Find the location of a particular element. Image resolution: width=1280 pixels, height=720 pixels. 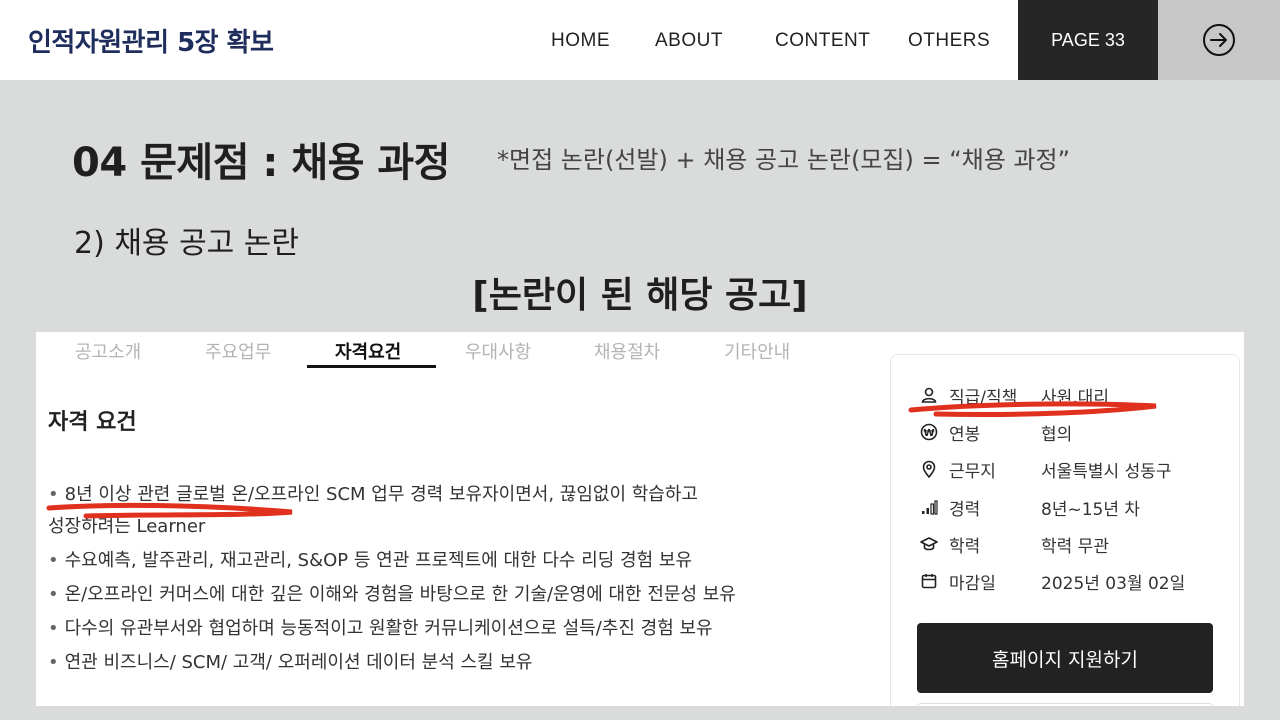

info-row-location: 근무지 서울특별시 성동구 is located at coordinates (1045, 469).